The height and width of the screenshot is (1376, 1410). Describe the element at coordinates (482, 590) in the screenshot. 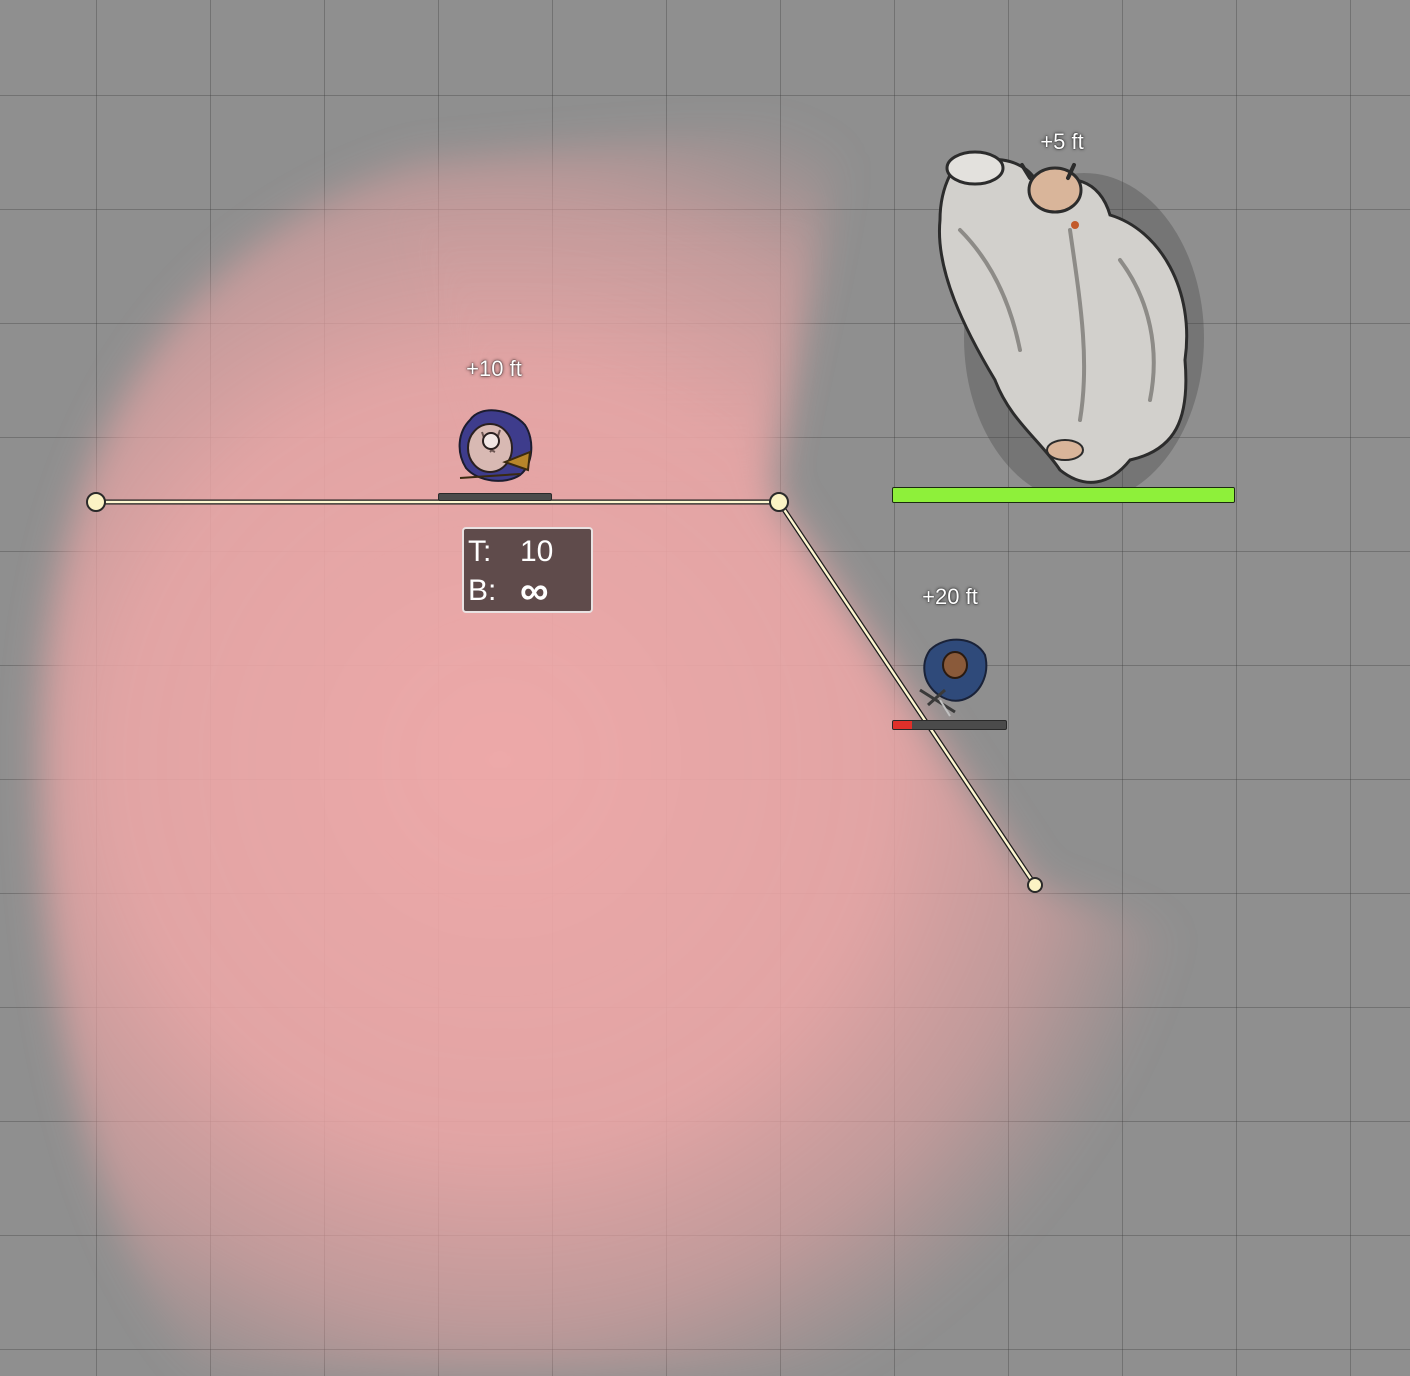

I see `budget-label: B:` at that location.